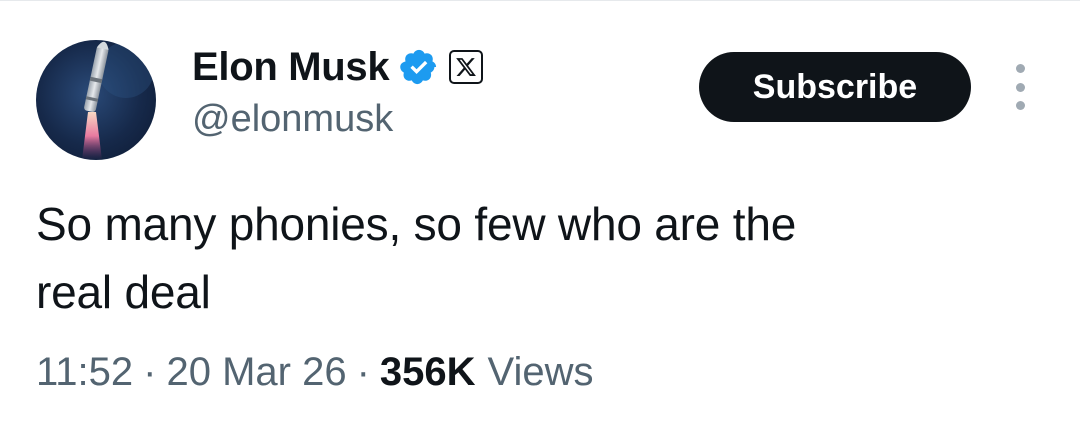  I want to click on author-name-row: Elon Musk, so click(338, 67).